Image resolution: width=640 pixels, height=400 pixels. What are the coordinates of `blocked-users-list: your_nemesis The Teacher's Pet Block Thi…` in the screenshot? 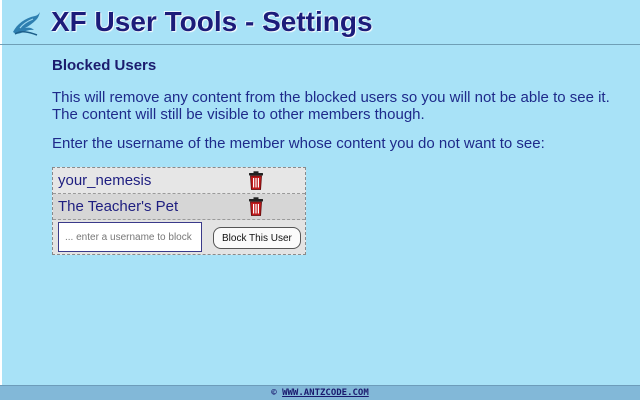 It's located at (179, 211).